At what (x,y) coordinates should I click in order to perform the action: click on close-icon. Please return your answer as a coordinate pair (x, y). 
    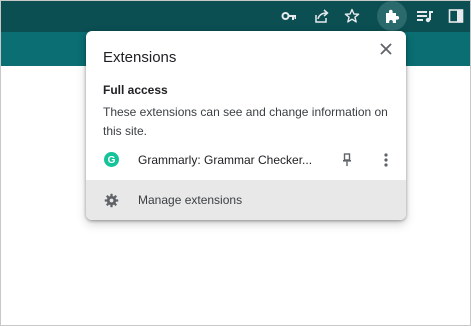
    Looking at the image, I should click on (386, 49).